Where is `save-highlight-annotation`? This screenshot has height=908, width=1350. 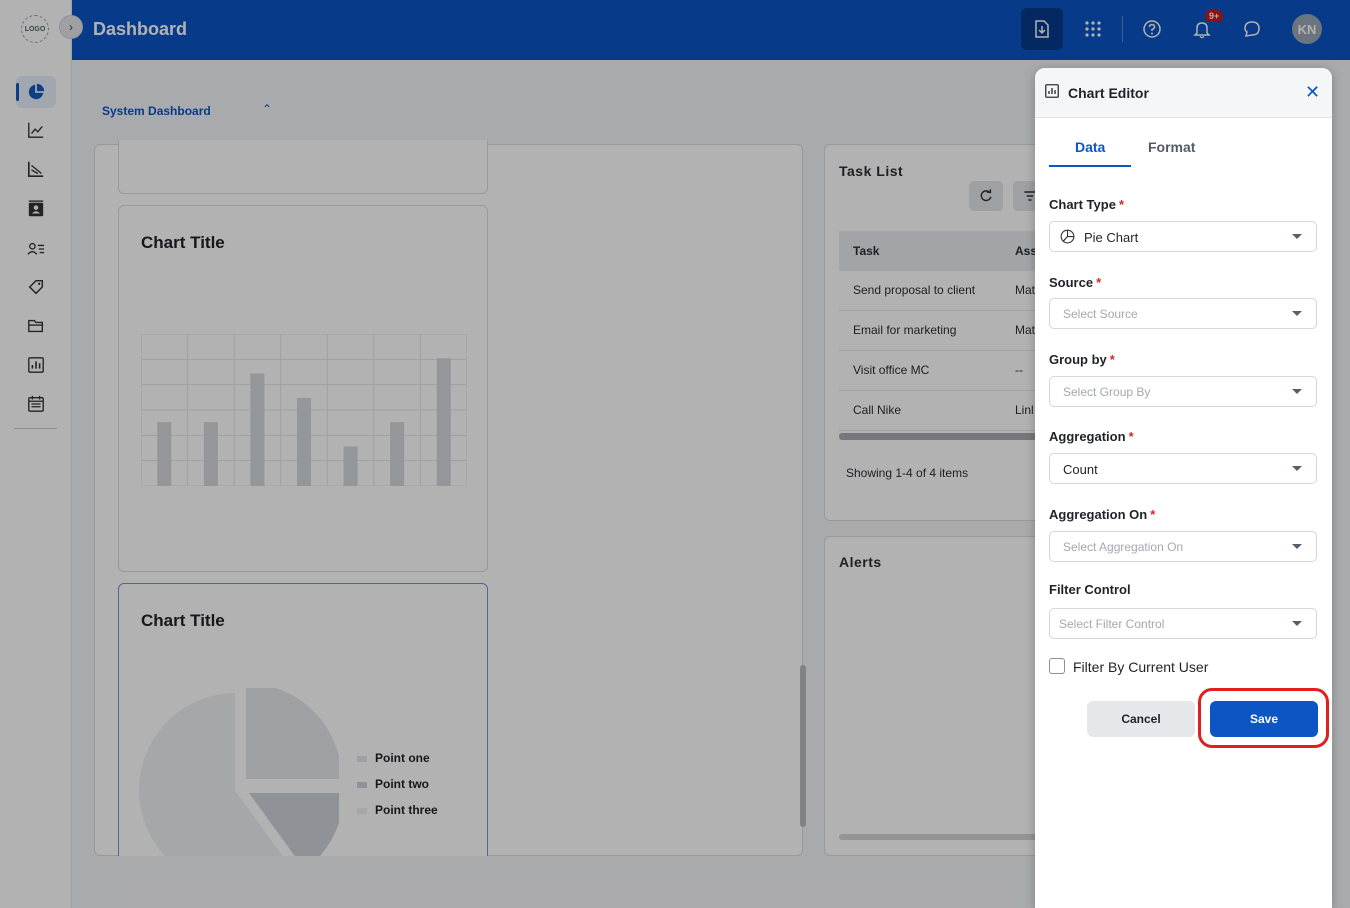 save-highlight-annotation is located at coordinates (1263, 718).